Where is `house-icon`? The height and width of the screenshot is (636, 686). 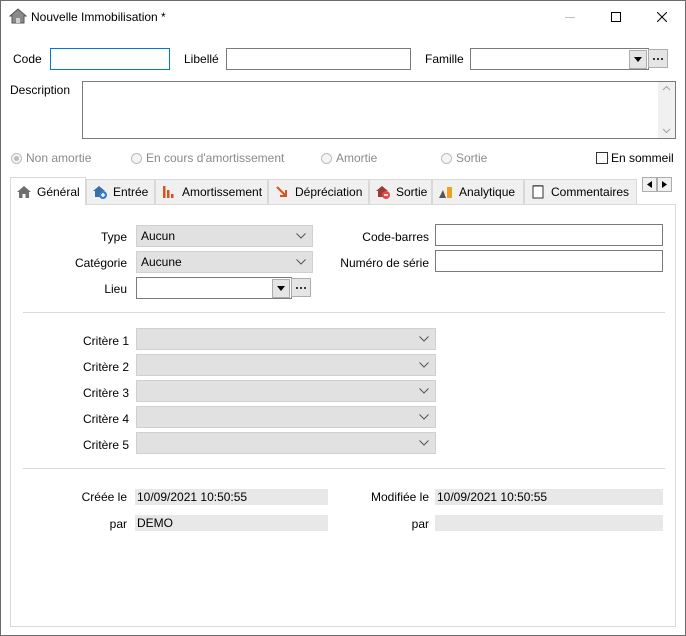 house-icon is located at coordinates (18, 16).